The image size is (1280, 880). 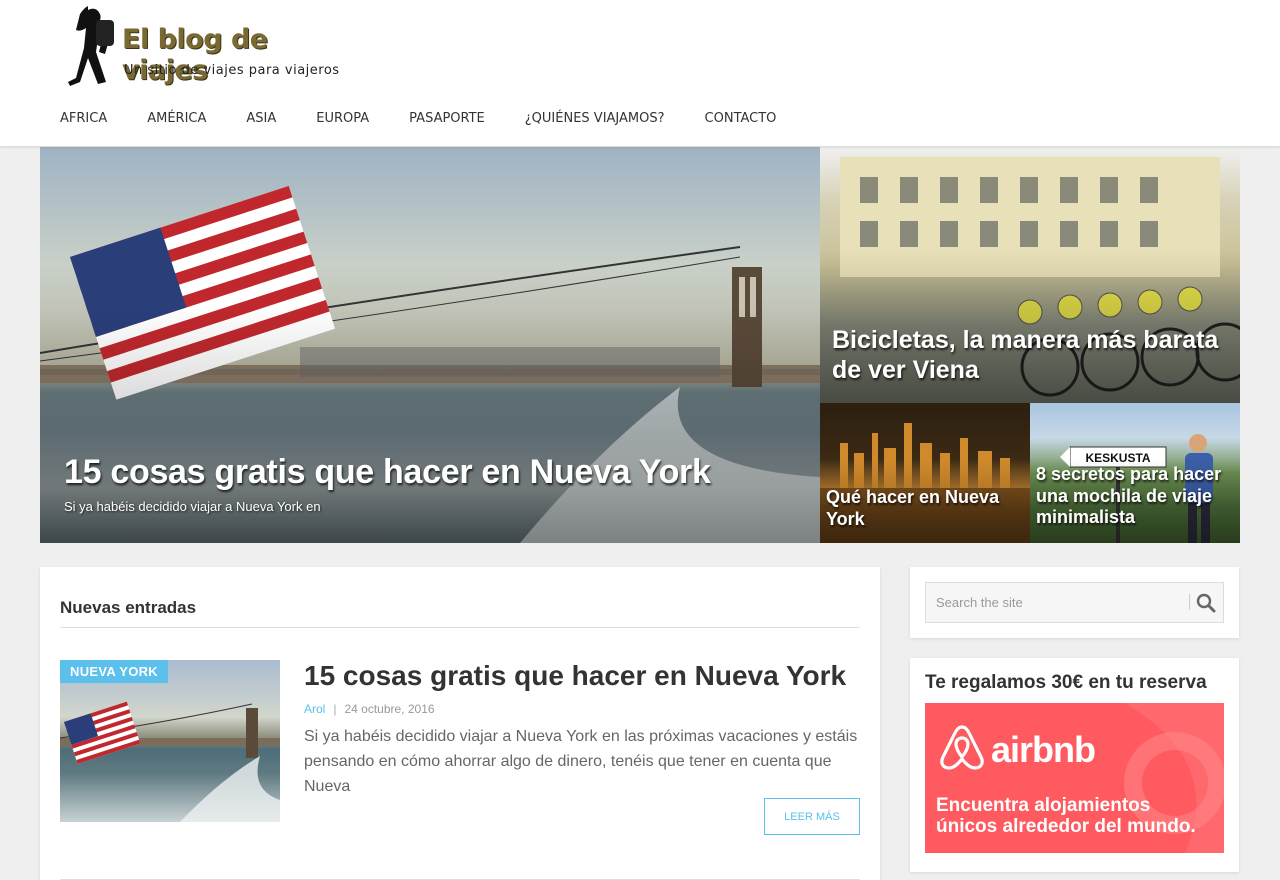 What do you see at coordinates (925, 473) in the screenshot?
I see `featured-post-nueva-york: Qué hacer en Nueva York` at bounding box center [925, 473].